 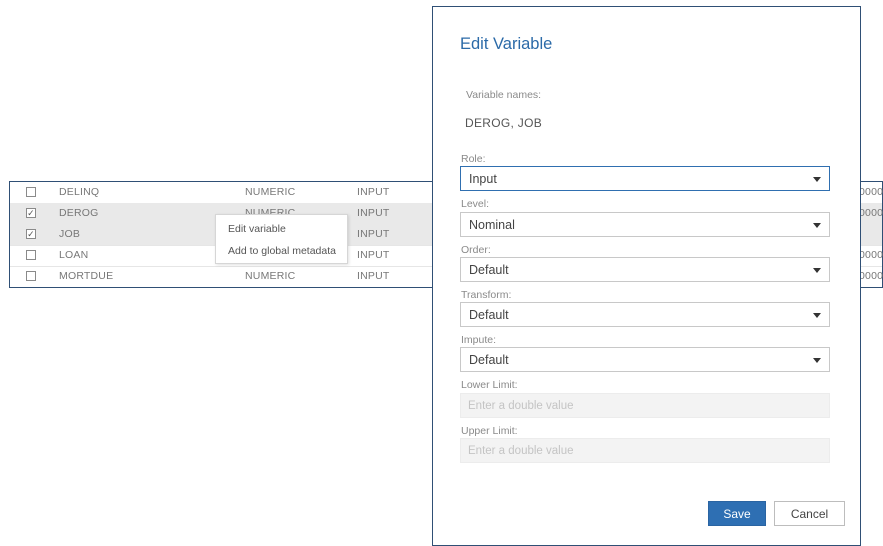 I want to click on role-label: Role:, so click(x=473, y=159).